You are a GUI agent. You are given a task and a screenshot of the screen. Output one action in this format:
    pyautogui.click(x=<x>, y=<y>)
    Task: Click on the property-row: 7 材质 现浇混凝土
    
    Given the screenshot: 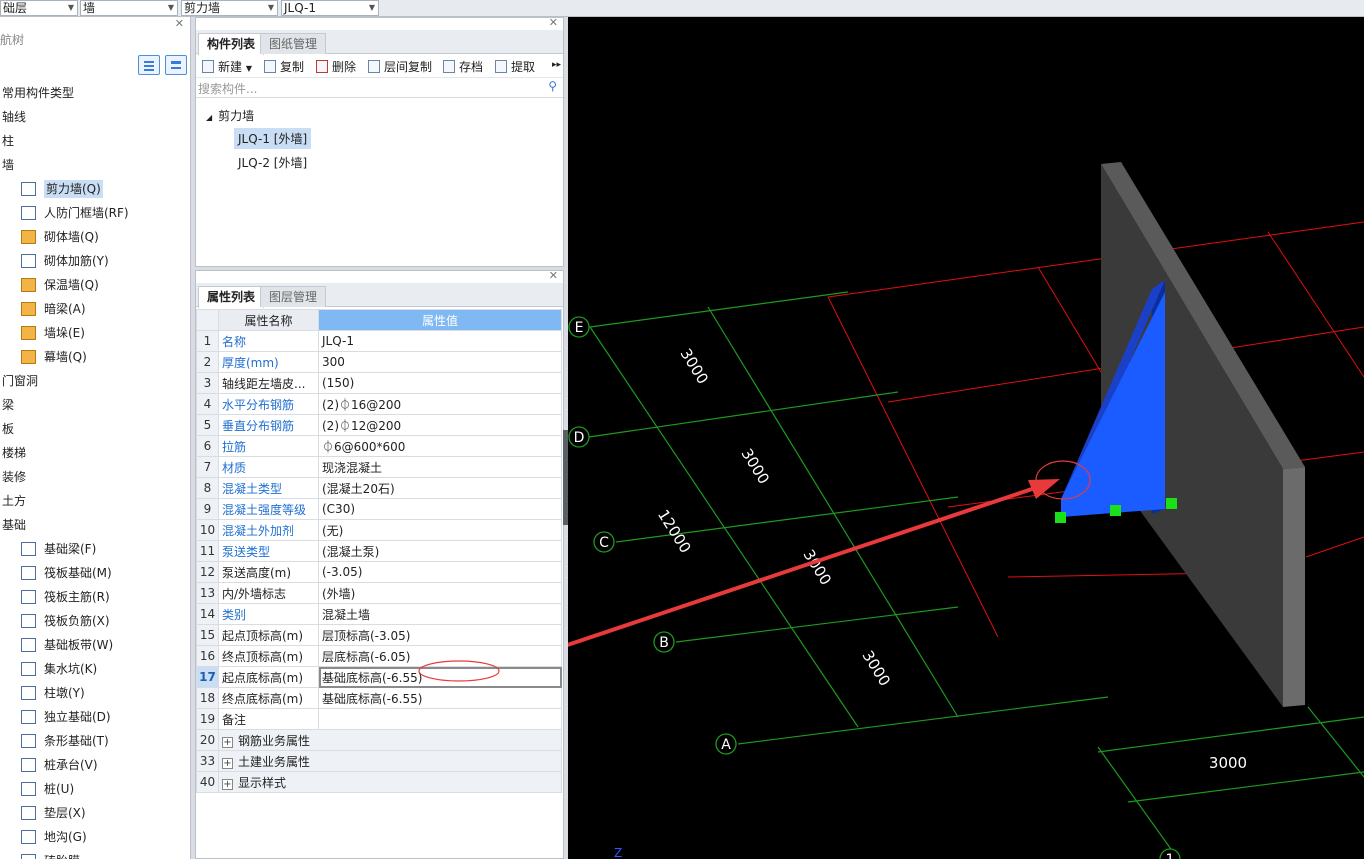 What is the action you would take?
    pyautogui.click(x=379, y=467)
    